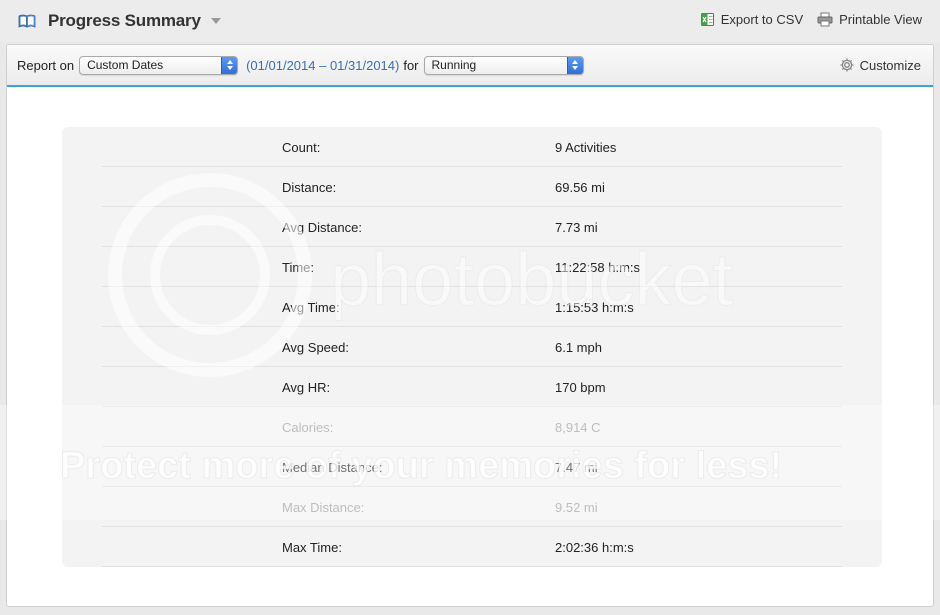 The image size is (940, 615). I want to click on table-row: Calories: 8,914 C, so click(472, 427).